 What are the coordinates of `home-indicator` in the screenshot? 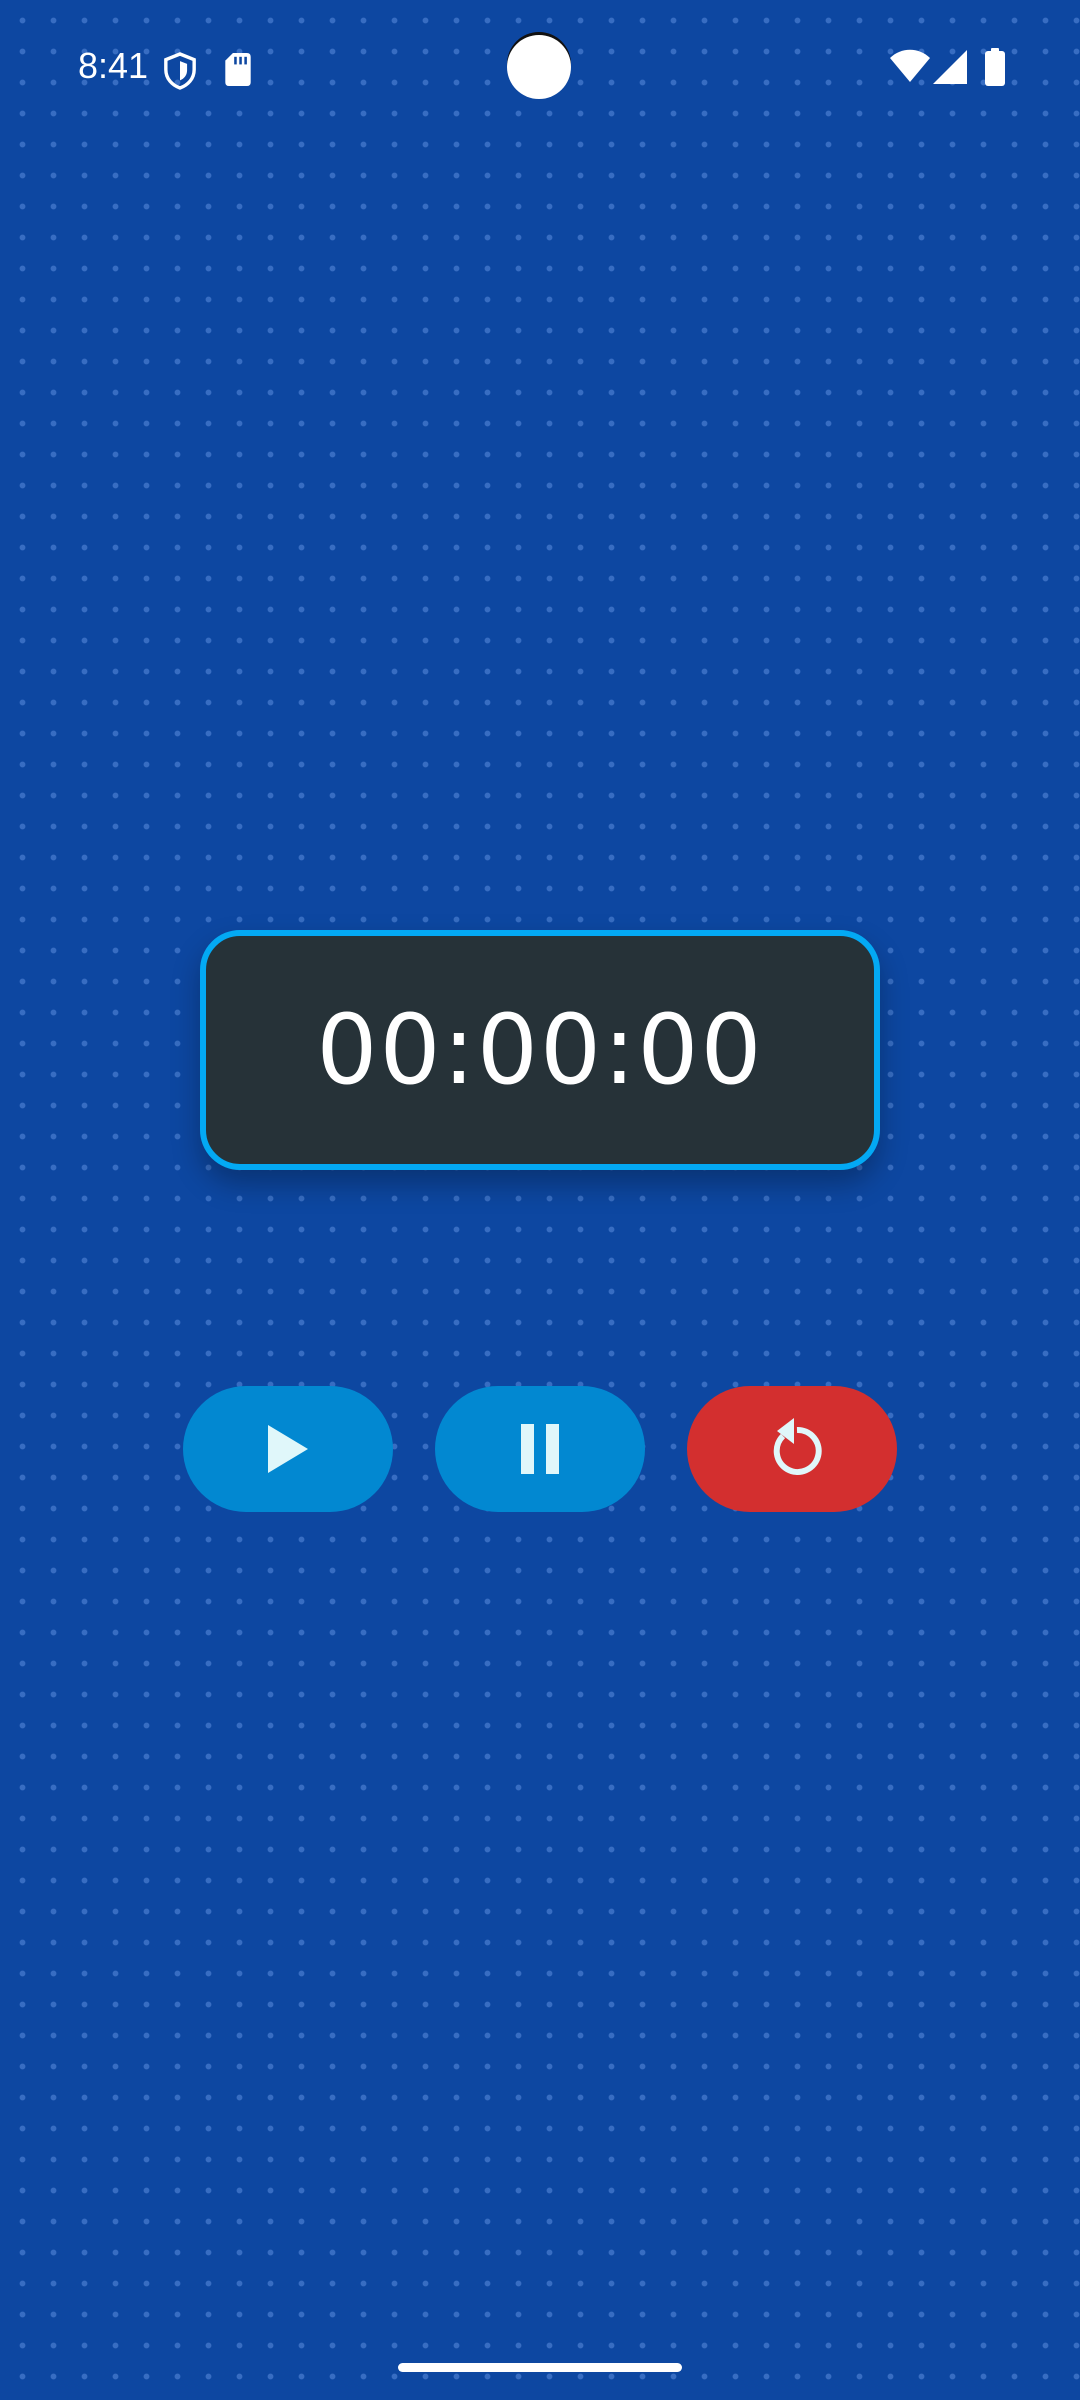 It's located at (540, 2367).